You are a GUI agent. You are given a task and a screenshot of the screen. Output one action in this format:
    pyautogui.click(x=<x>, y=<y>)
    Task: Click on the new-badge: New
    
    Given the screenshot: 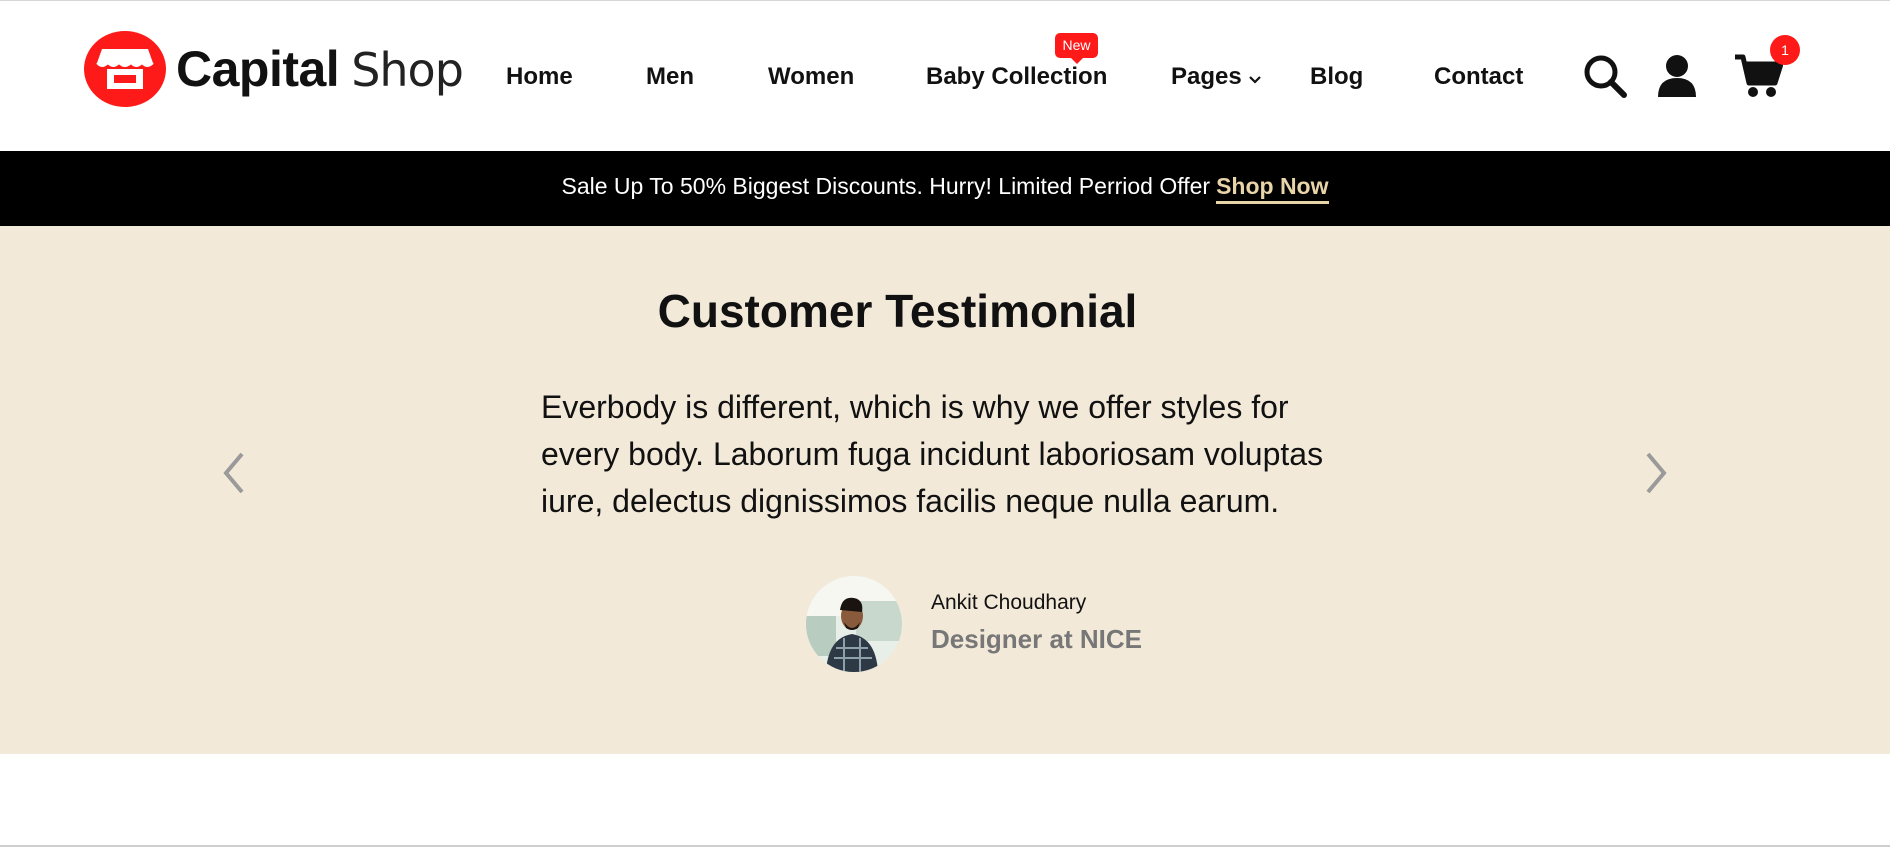 What is the action you would take?
    pyautogui.click(x=1076, y=48)
    